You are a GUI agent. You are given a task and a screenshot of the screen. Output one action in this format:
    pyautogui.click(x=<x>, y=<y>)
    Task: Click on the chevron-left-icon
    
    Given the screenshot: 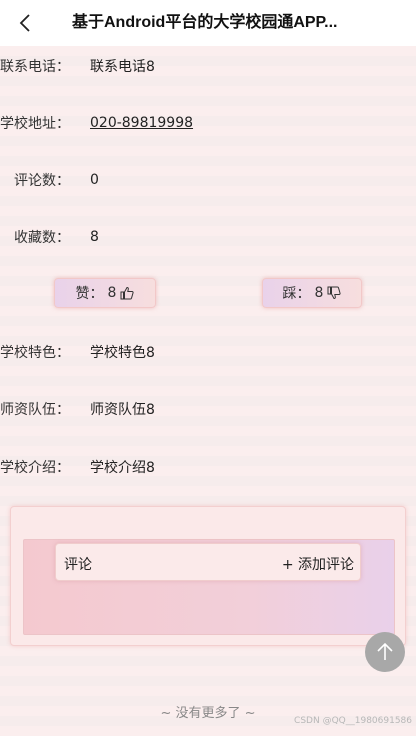 What is the action you would take?
    pyautogui.click(x=24, y=23)
    